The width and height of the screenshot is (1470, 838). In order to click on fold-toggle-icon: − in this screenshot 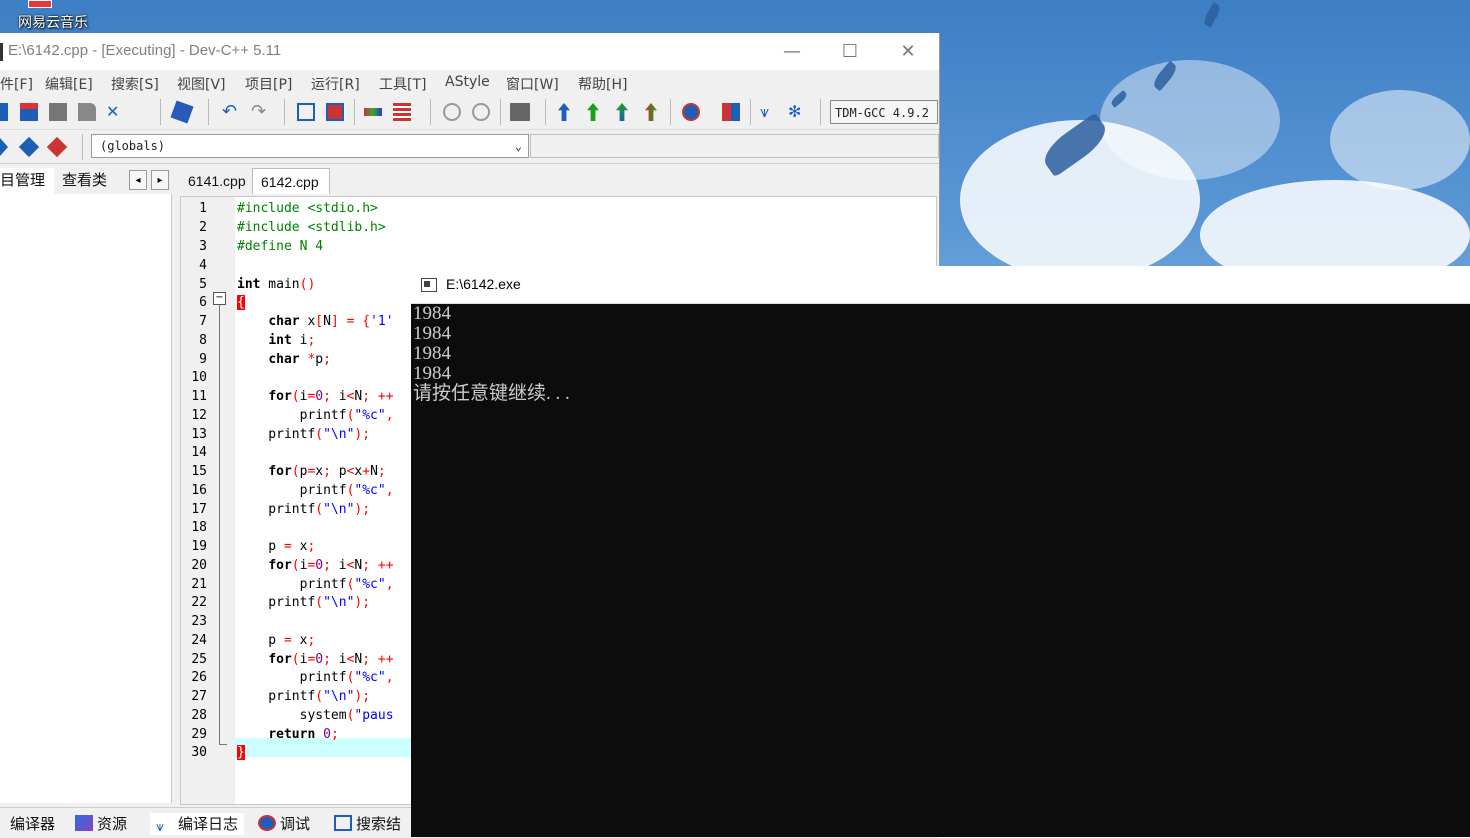, I will do `click(219, 298)`.